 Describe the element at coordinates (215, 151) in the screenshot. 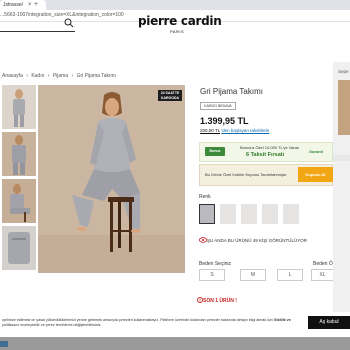

I see `bonus-logo: Bonus` at that location.